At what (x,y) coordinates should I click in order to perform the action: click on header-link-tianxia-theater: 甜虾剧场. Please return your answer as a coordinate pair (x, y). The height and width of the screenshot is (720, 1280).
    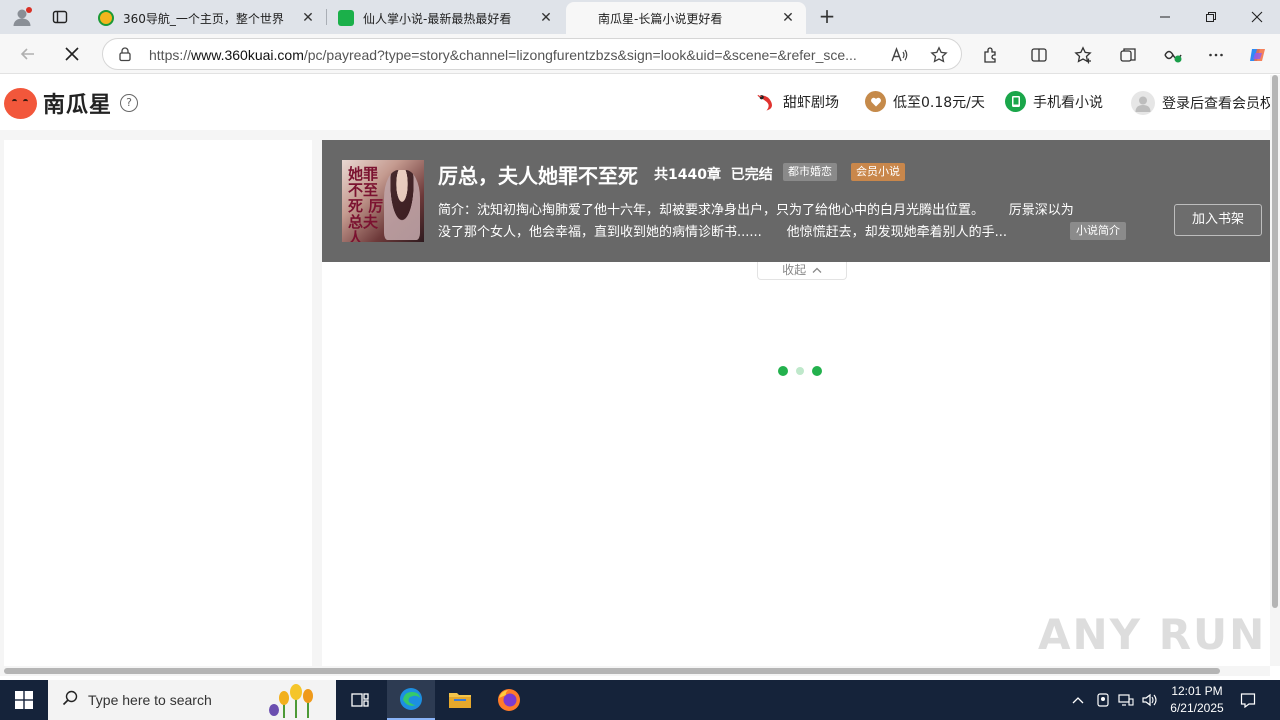
    Looking at the image, I should click on (797, 101).